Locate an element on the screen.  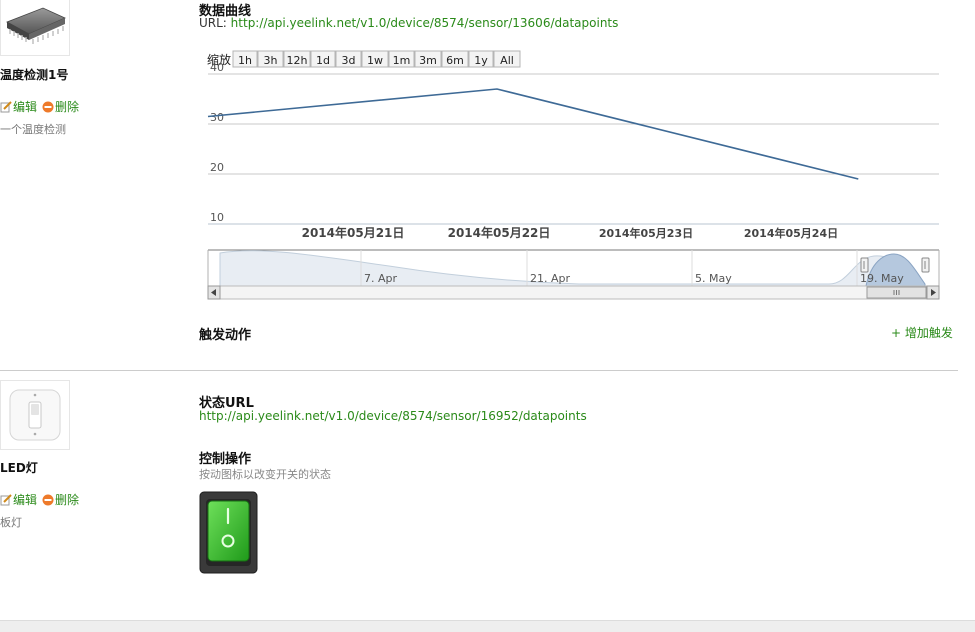
zoom-button-label: 1w is located at coordinates (375, 60).